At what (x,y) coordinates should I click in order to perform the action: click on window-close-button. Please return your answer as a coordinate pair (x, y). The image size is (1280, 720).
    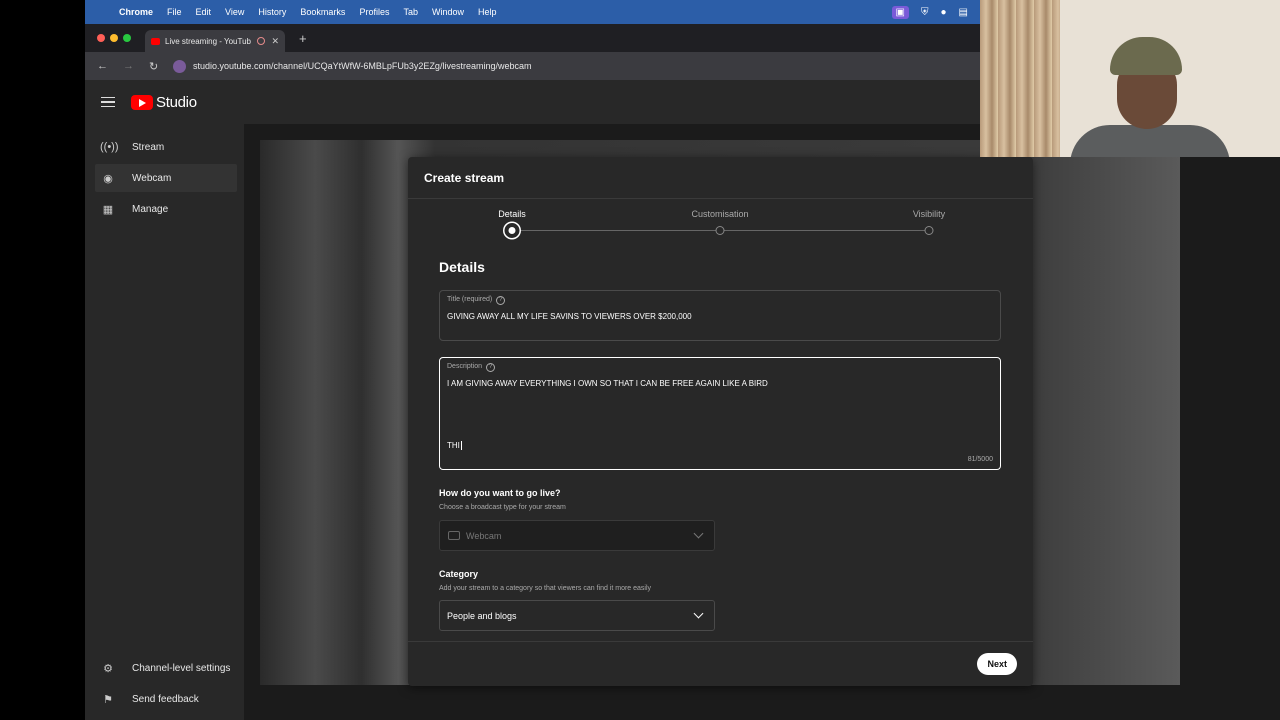
    Looking at the image, I should click on (101, 38).